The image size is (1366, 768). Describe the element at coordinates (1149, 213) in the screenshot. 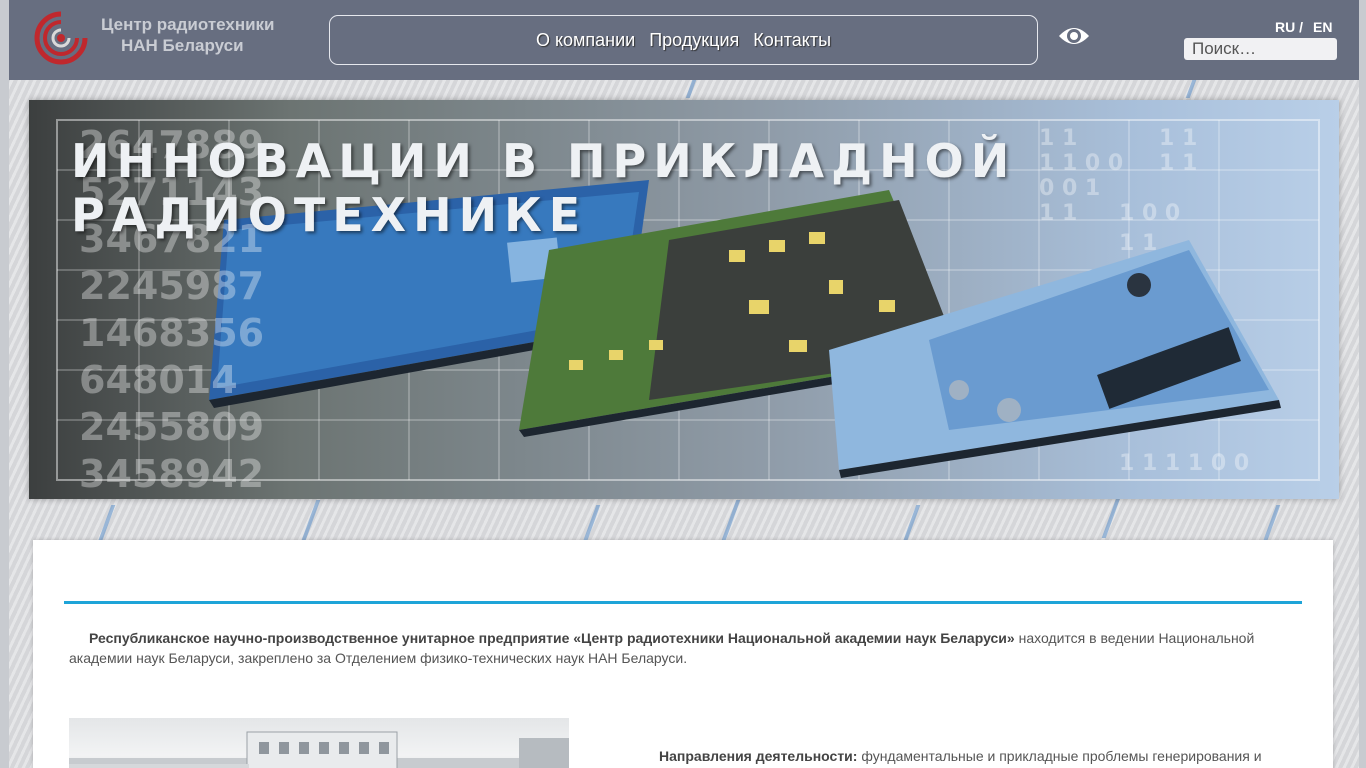

I see `svg-text: 1 0 0` at that location.